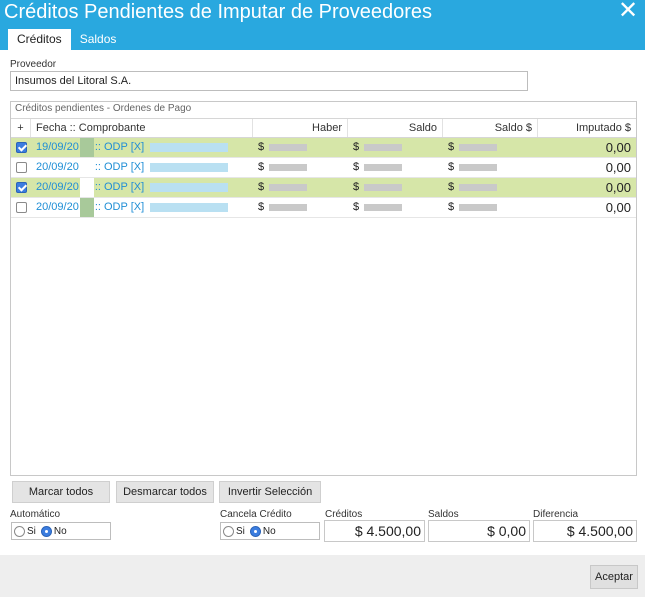 This screenshot has height=597, width=645. What do you see at coordinates (57, 147) in the screenshot?
I see `row-date-link: 19/09/20` at bounding box center [57, 147].